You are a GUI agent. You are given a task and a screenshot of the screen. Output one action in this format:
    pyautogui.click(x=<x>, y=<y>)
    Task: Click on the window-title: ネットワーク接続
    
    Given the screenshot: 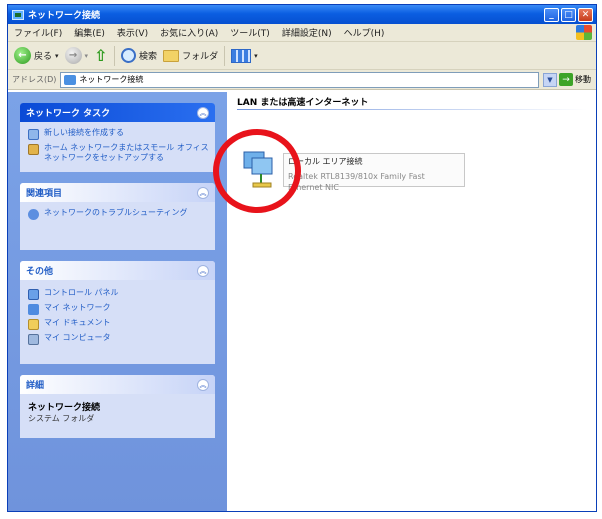 What is the action you would take?
    pyautogui.click(x=64, y=16)
    